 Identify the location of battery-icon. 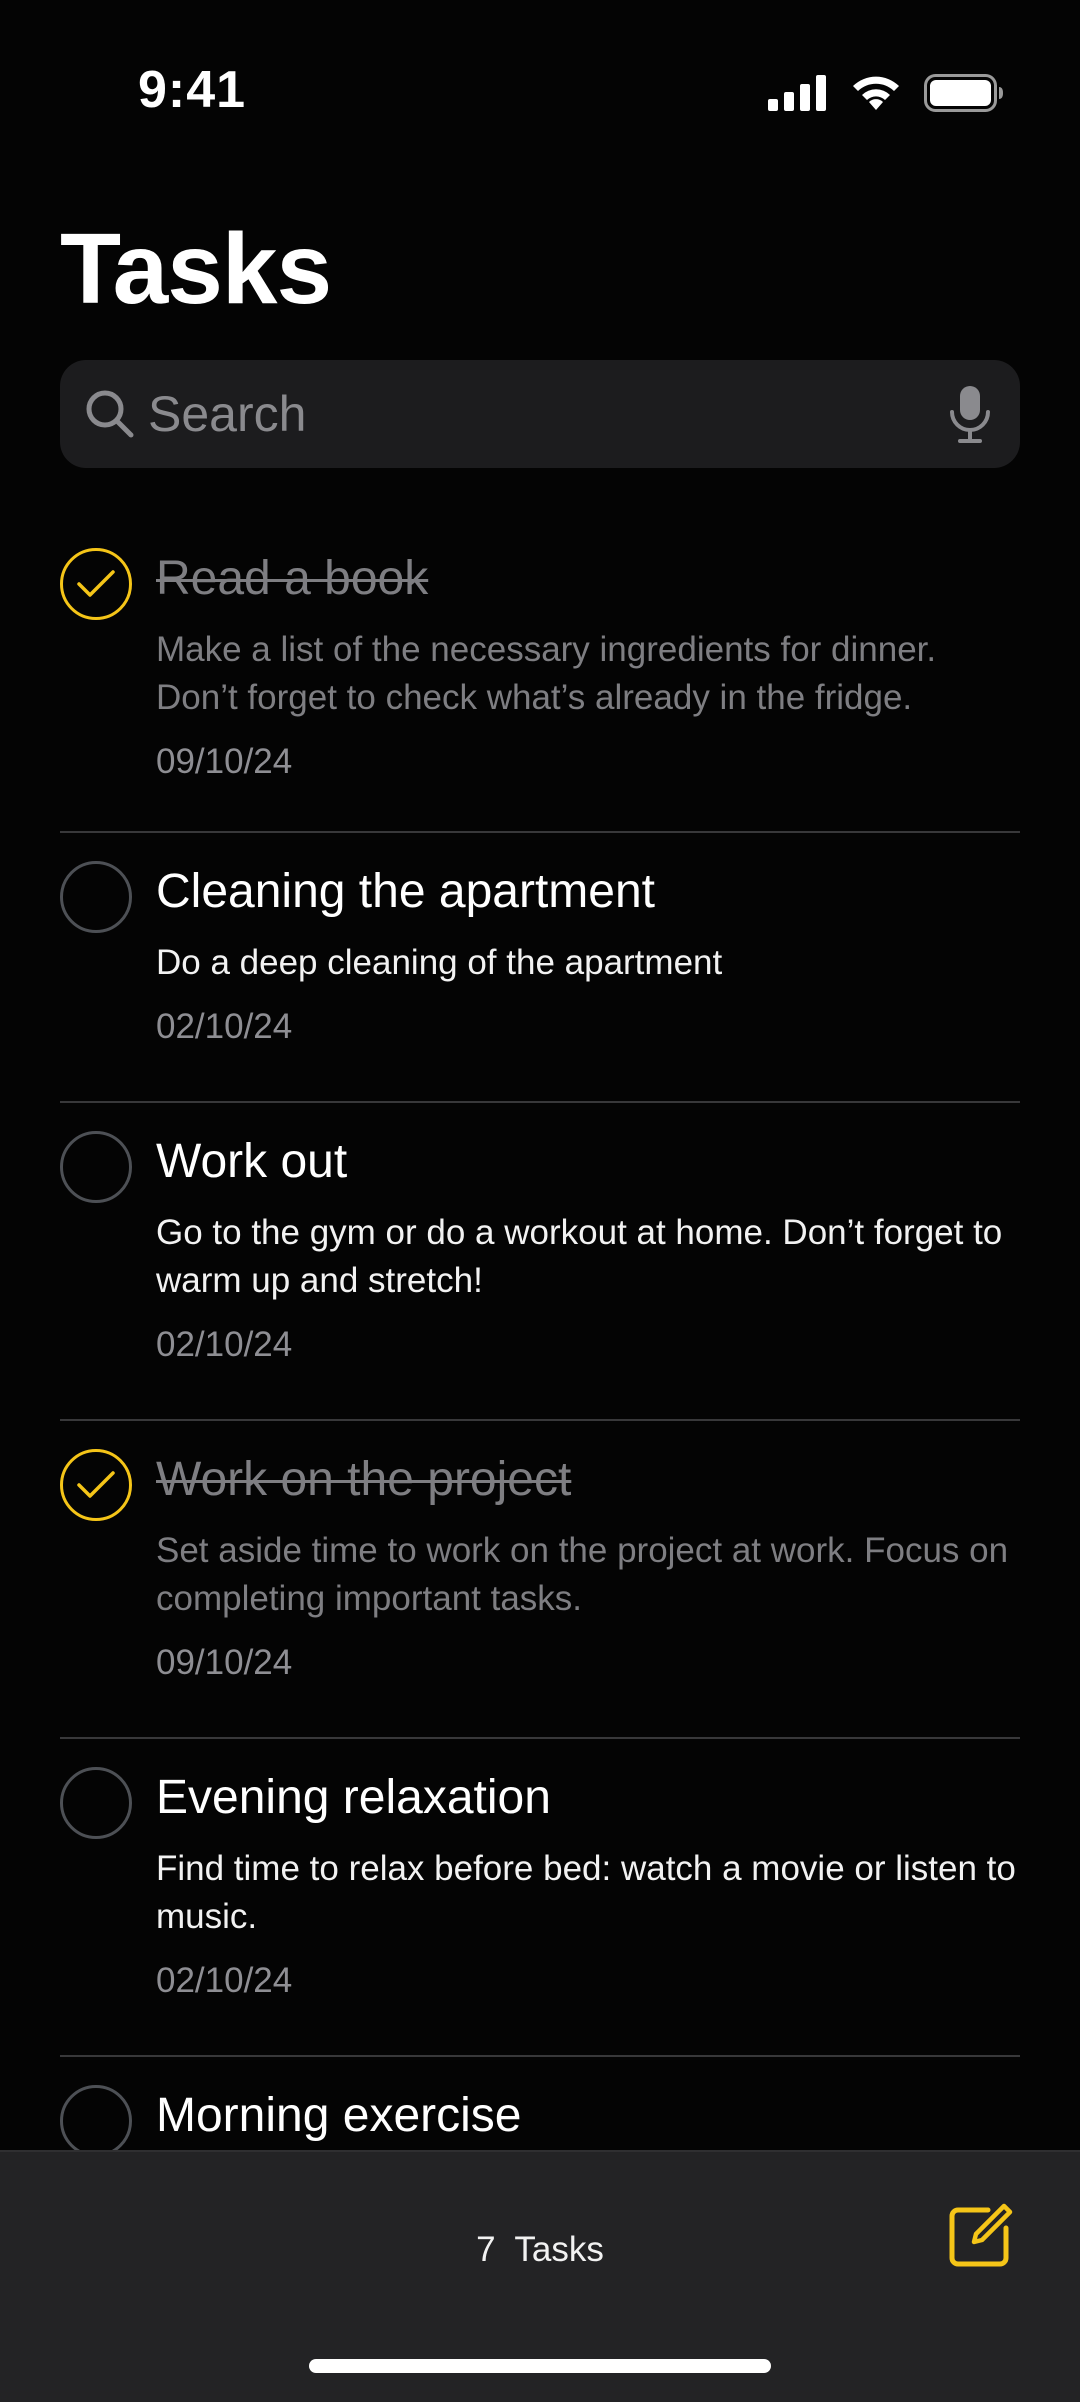
(963, 93).